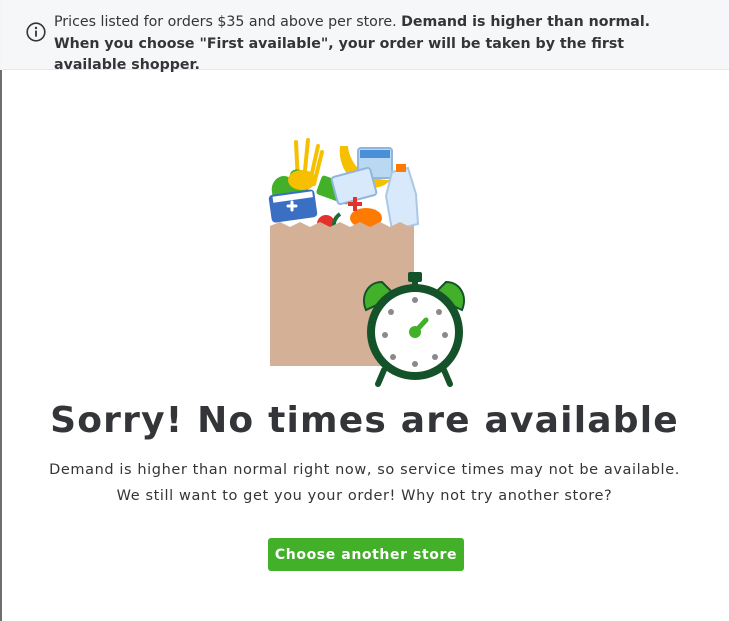 The image size is (729, 621). Describe the element at coordinates (36, 32) in the screenshot. I see `info-circle-icon` at that location.